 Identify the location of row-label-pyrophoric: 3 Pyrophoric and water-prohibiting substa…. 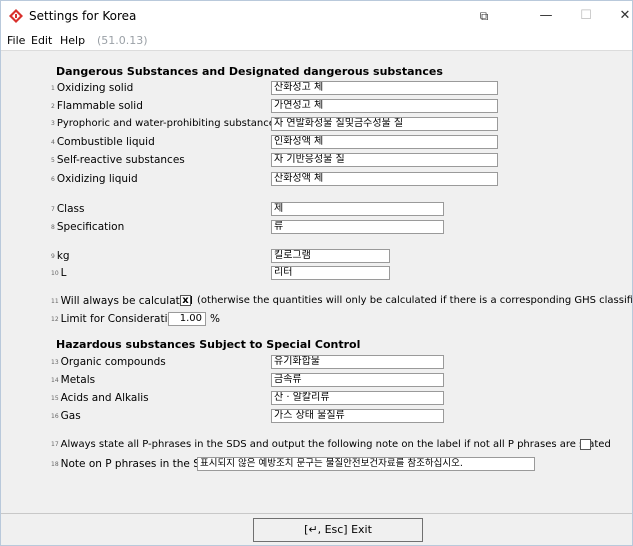
(166, 123).